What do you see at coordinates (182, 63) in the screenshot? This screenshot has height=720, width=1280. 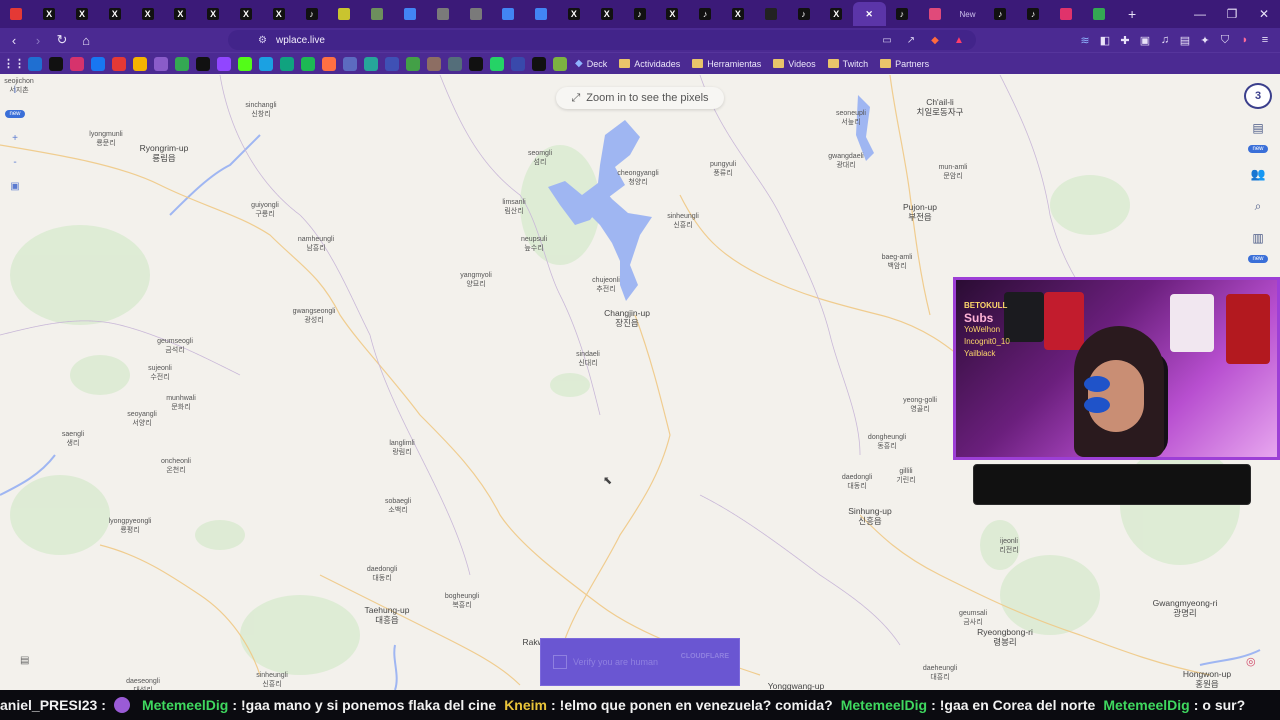 I see `drive-icon` at bounding box center [182, 63].